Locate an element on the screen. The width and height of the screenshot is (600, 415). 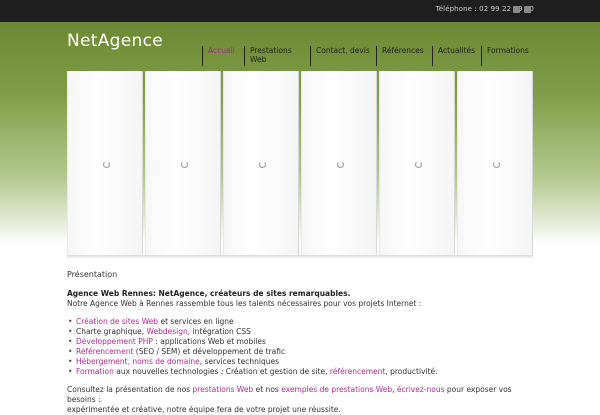
section-title: Présentation is located at coordinates (92, 274).